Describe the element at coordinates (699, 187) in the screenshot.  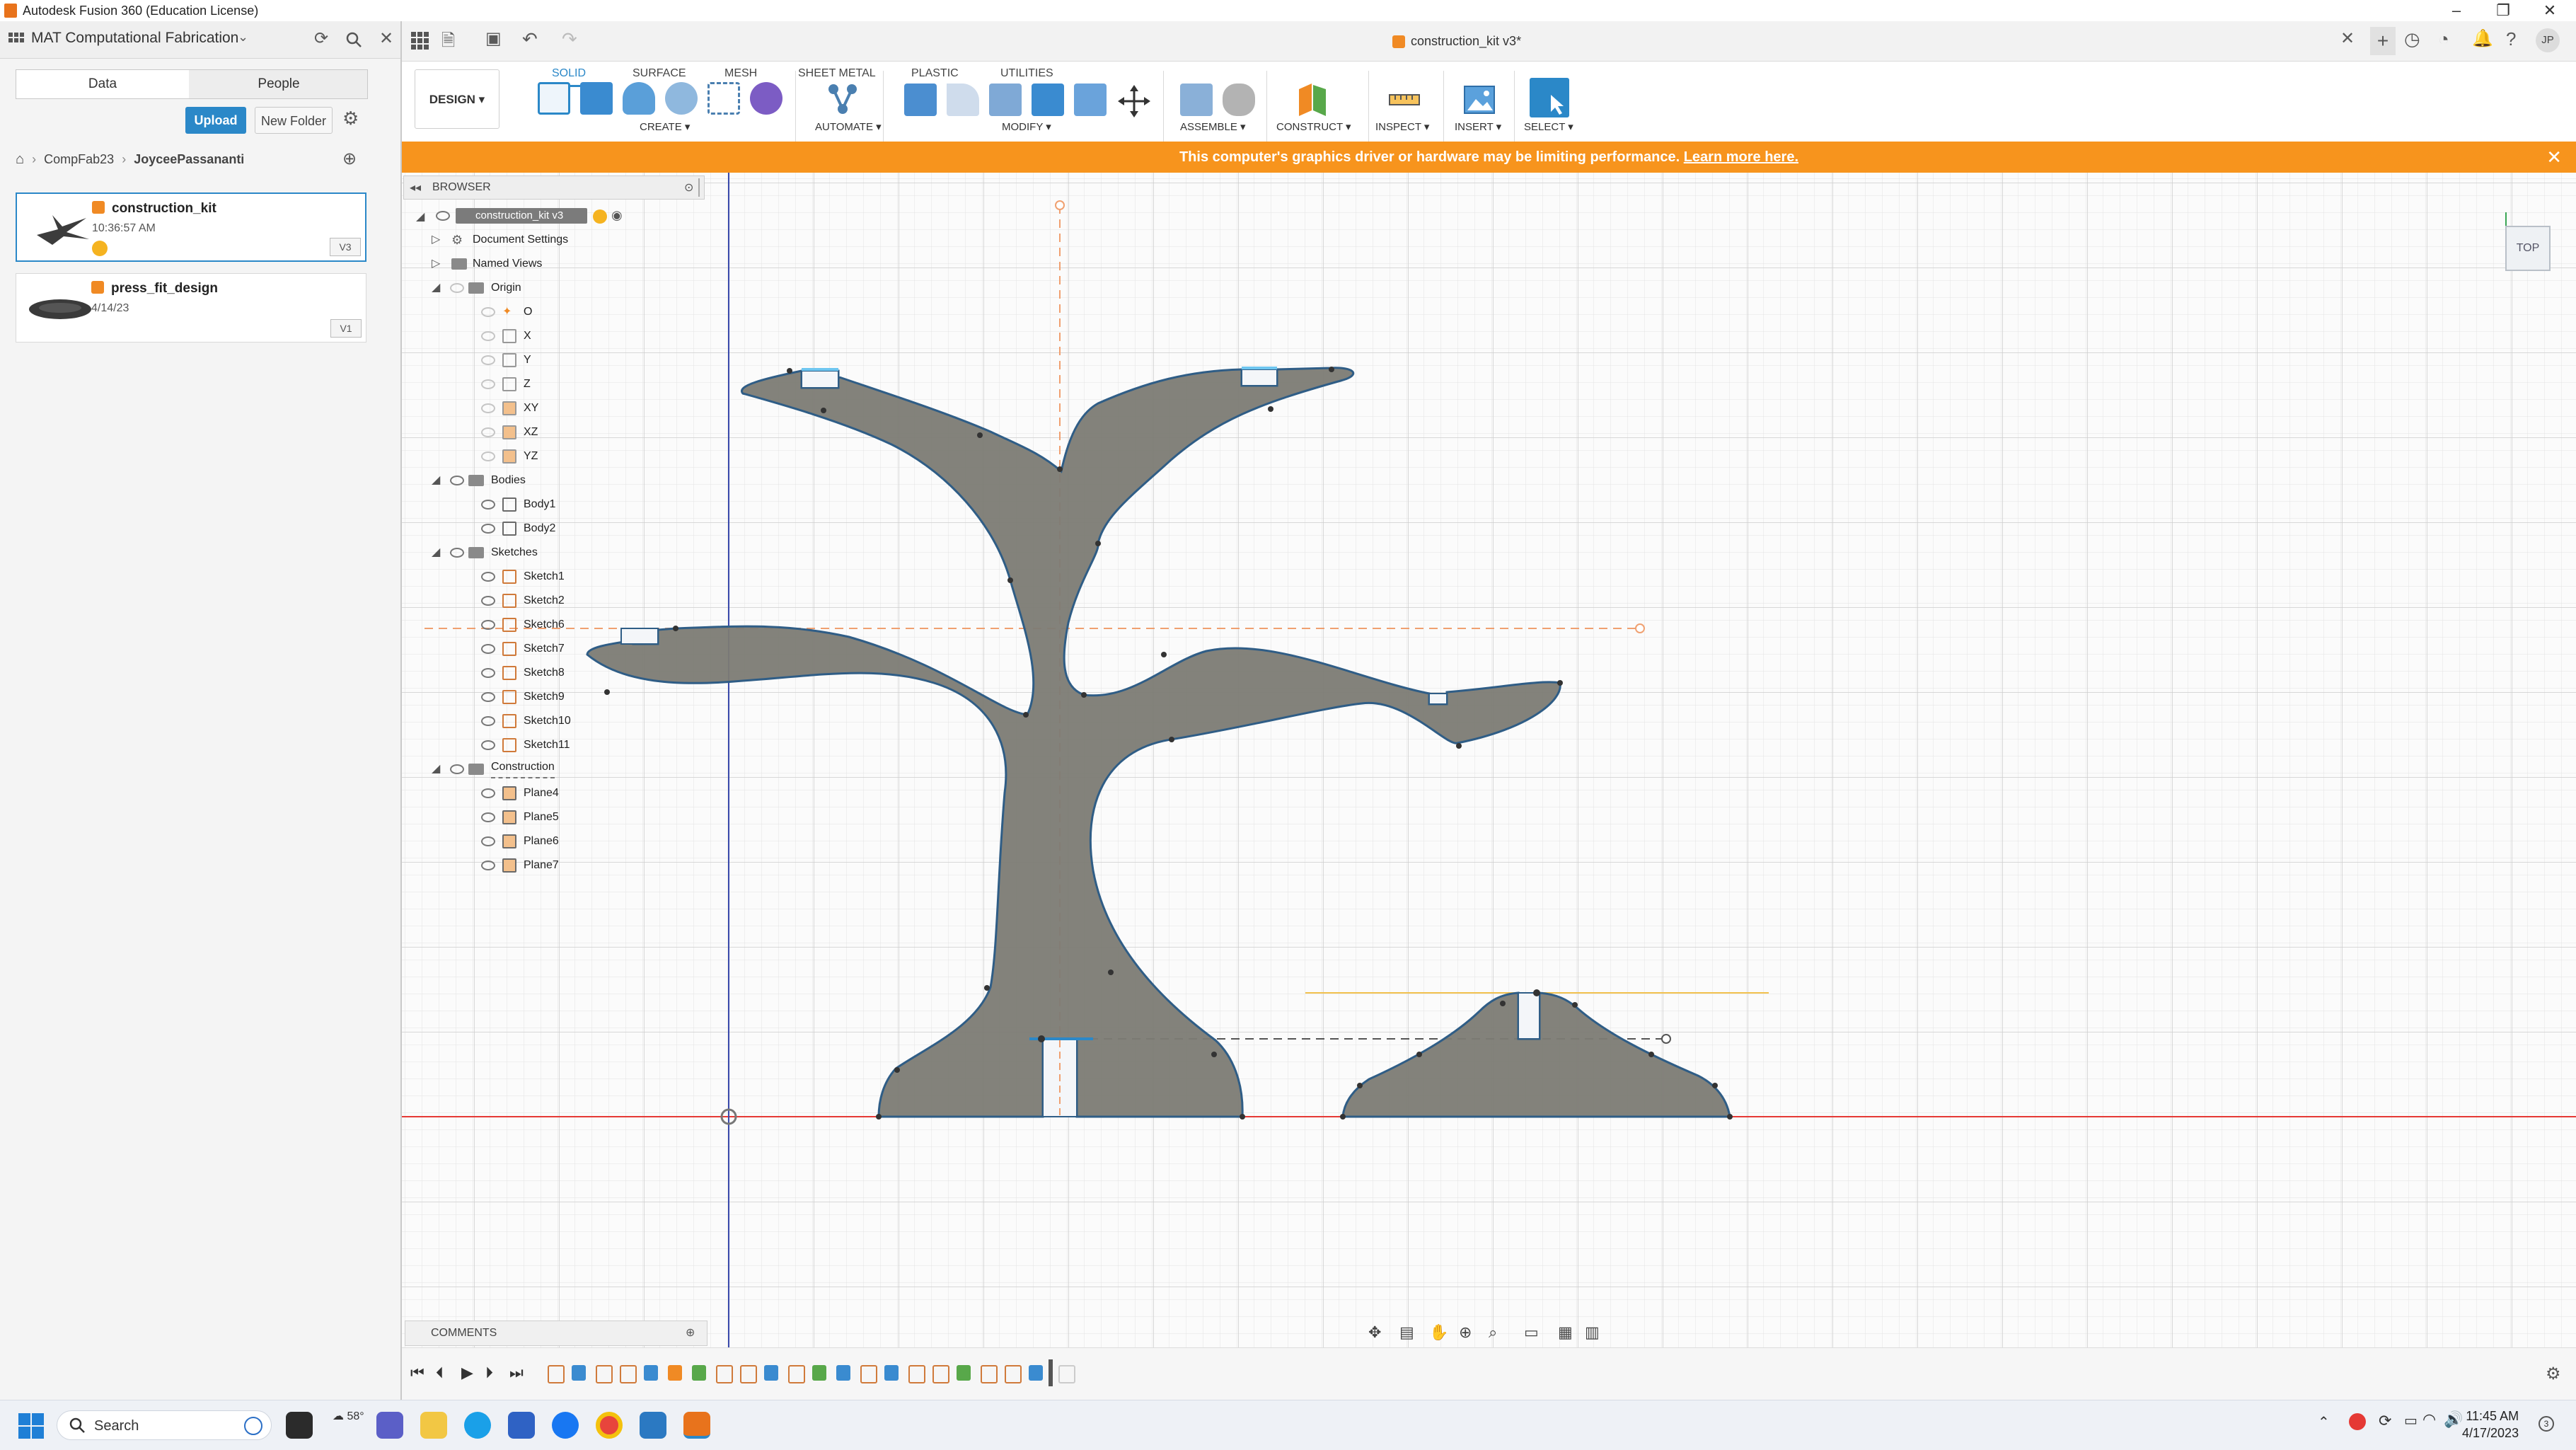
I see `panel-resize-handle` at that location.